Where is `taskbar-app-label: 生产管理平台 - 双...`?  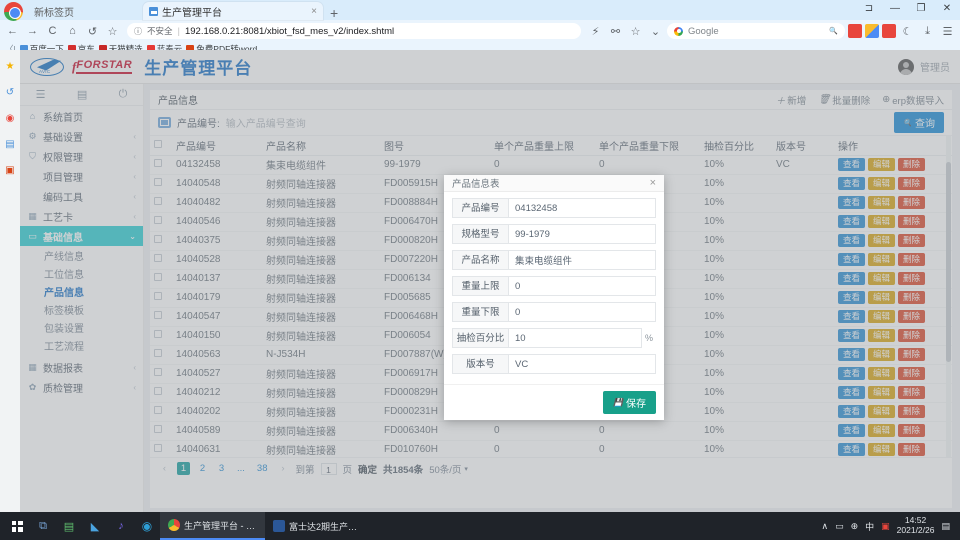
taskbar-app-label: 生产管理平台 - 双... is located at coordinates (220, 525).